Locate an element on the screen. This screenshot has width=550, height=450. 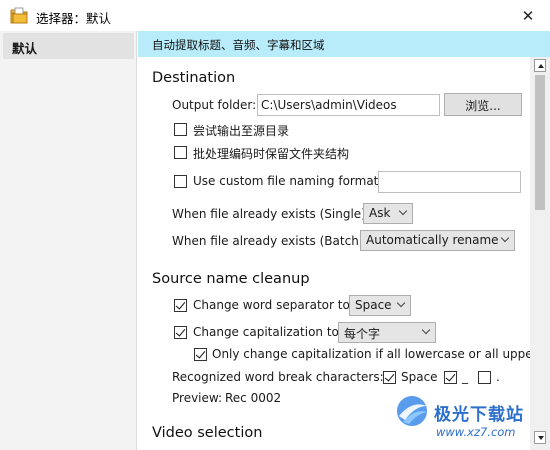
word-separator-checkbox is located at coordinates (180, 305).